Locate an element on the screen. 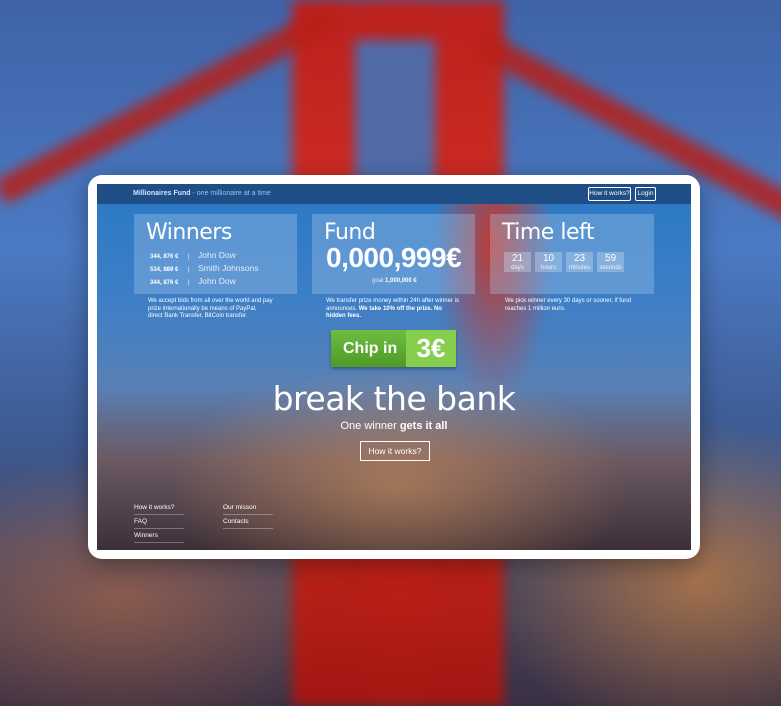 Image resolution: width=781 pixels, height=706 pixels. footer-link-contacts: Contacts is located at coordinates (248, 523).